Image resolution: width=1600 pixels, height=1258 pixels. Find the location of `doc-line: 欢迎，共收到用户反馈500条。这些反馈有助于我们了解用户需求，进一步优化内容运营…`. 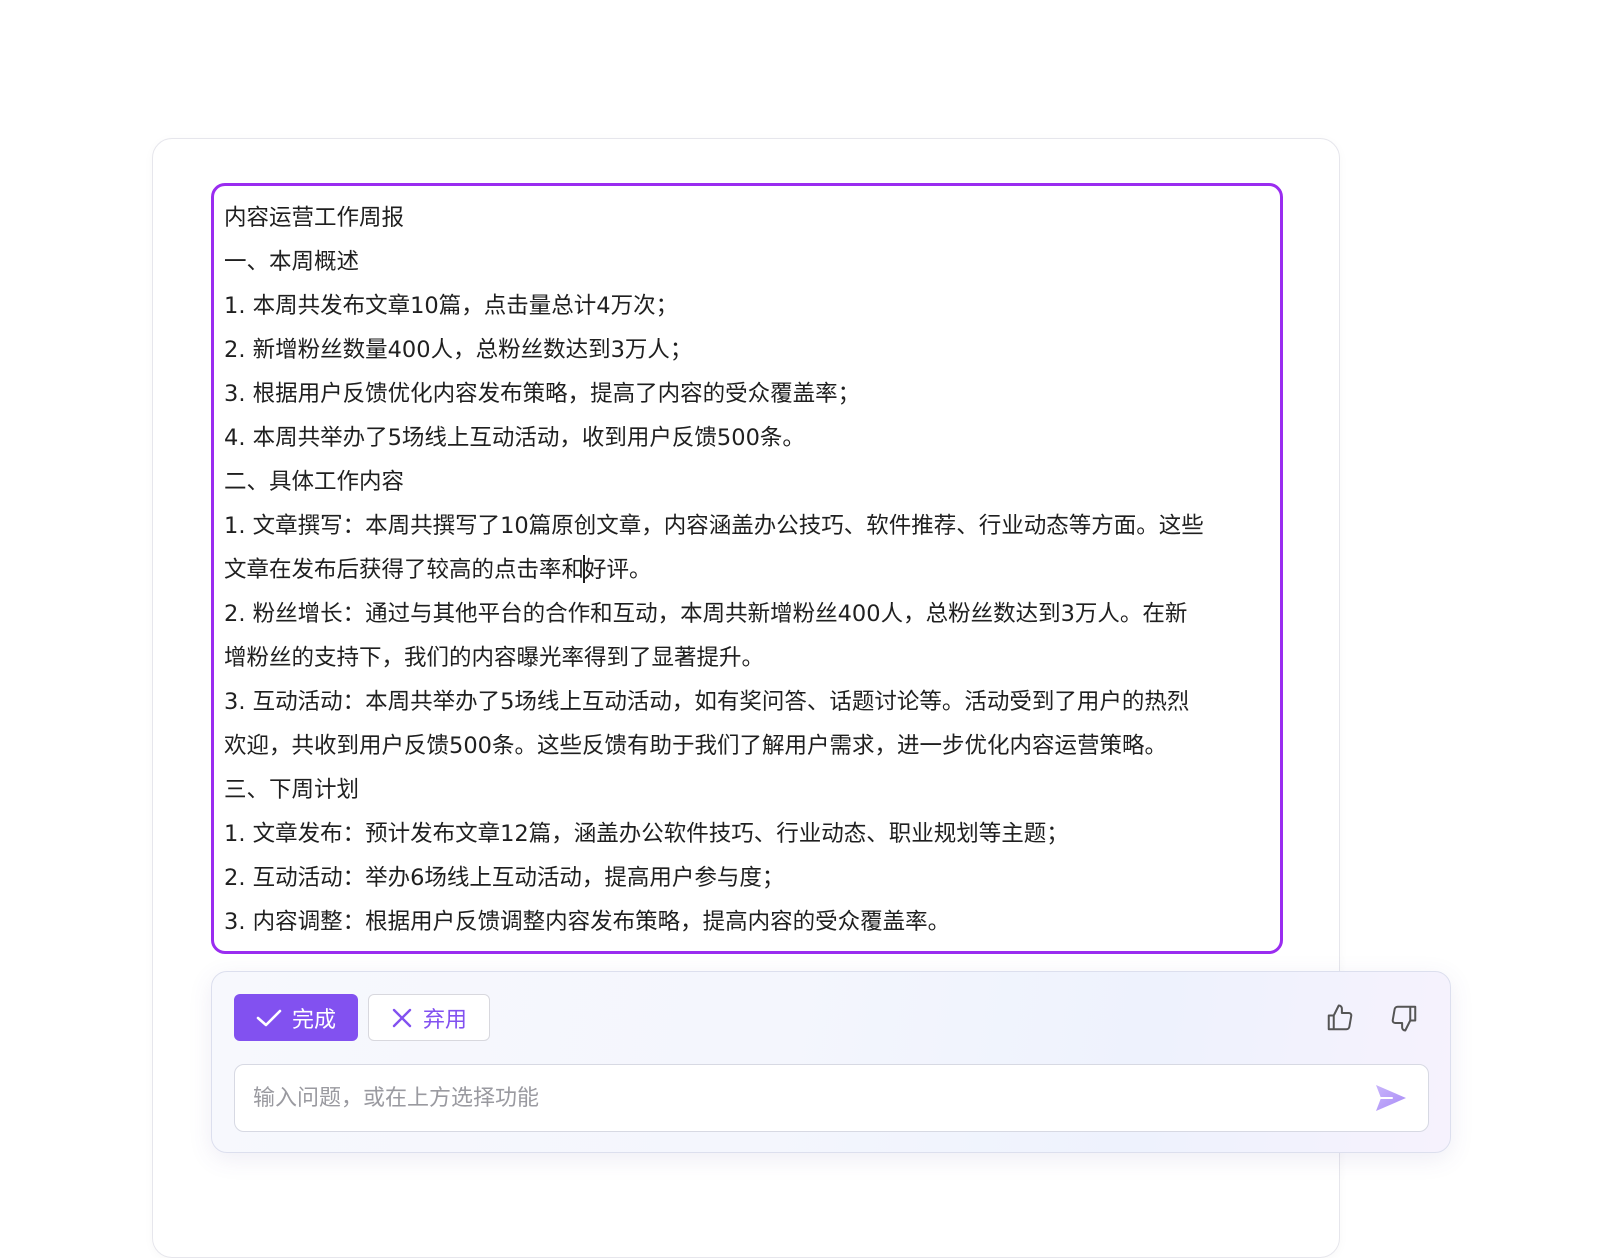

doc-line: 欢迎，共收到用户反馈500条。这些反馈有助于我们了解用户需求，进一步优化内容运营… is located at coordinates (747, 746).